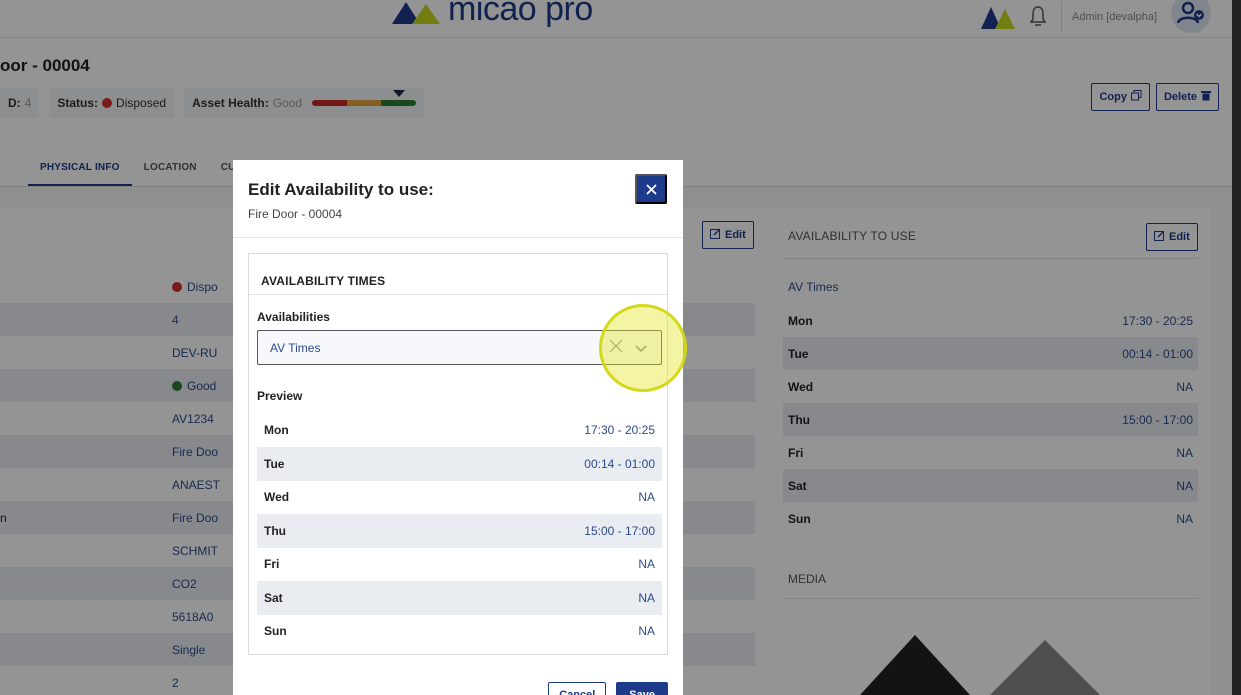  I want to click on preview-row: Wed NA, so click(459, 497).